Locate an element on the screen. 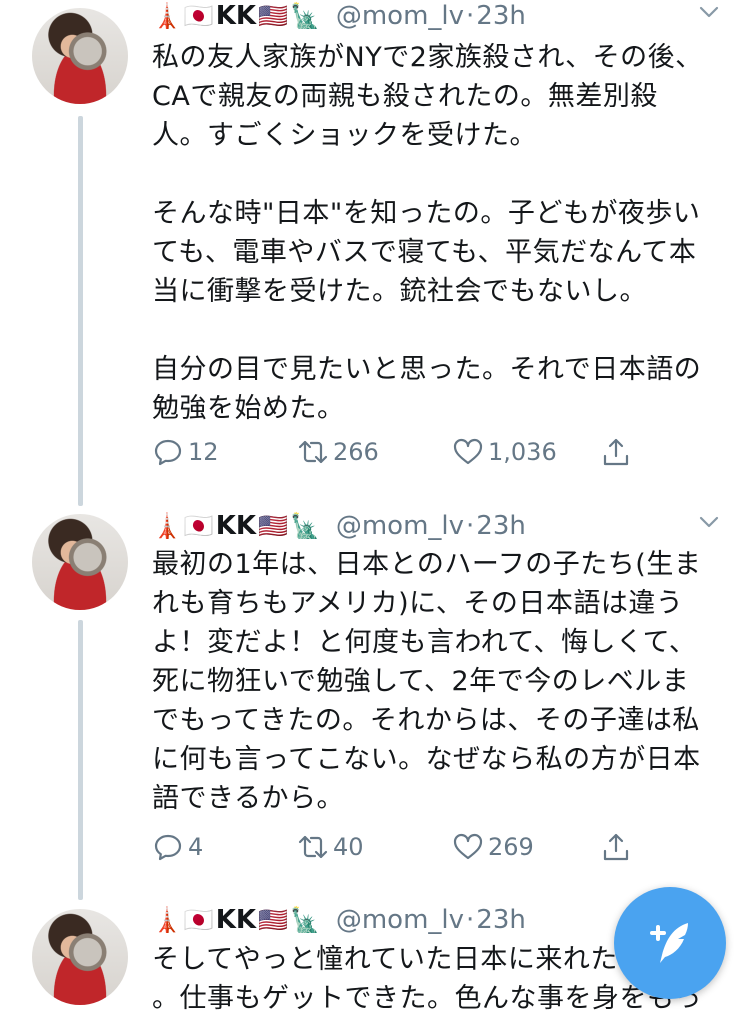 The height and width of the screenshot is (1015, 749). tweet-actions: 12 266 1,036 is located at coordinates (402, 452).